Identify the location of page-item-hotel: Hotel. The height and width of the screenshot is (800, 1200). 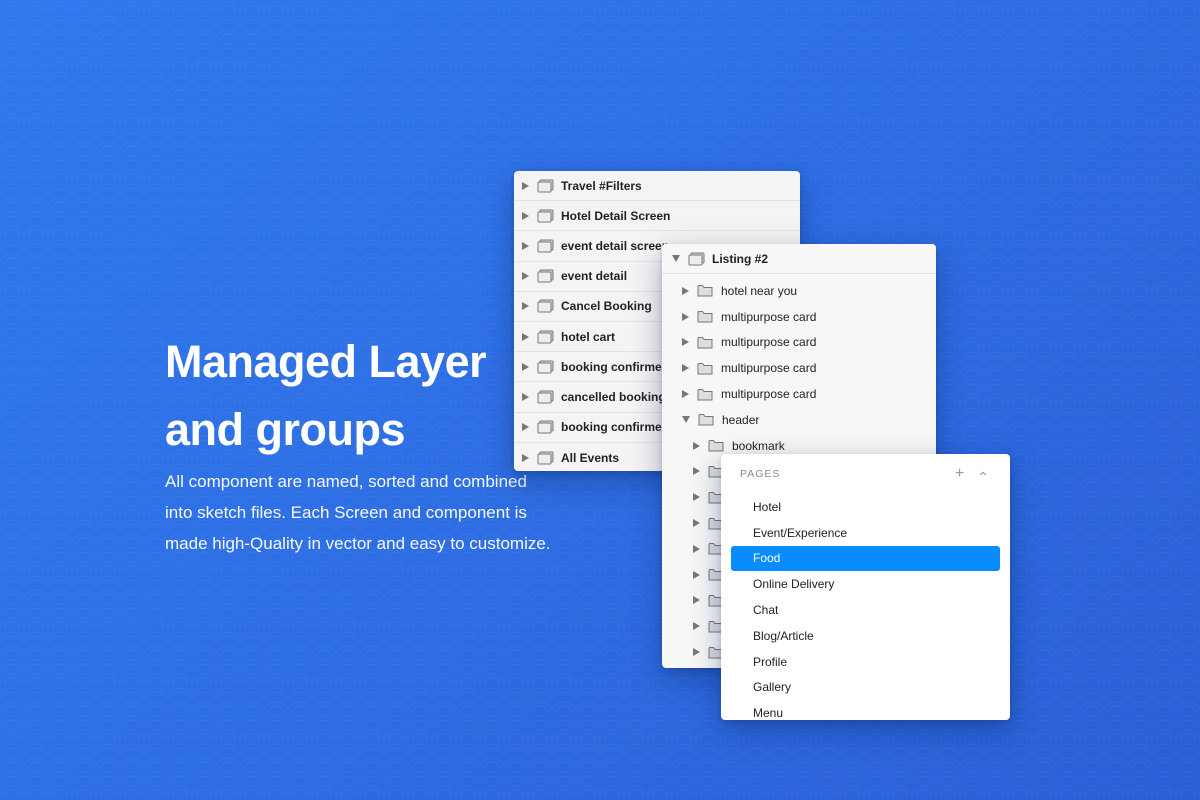
(865, 507).